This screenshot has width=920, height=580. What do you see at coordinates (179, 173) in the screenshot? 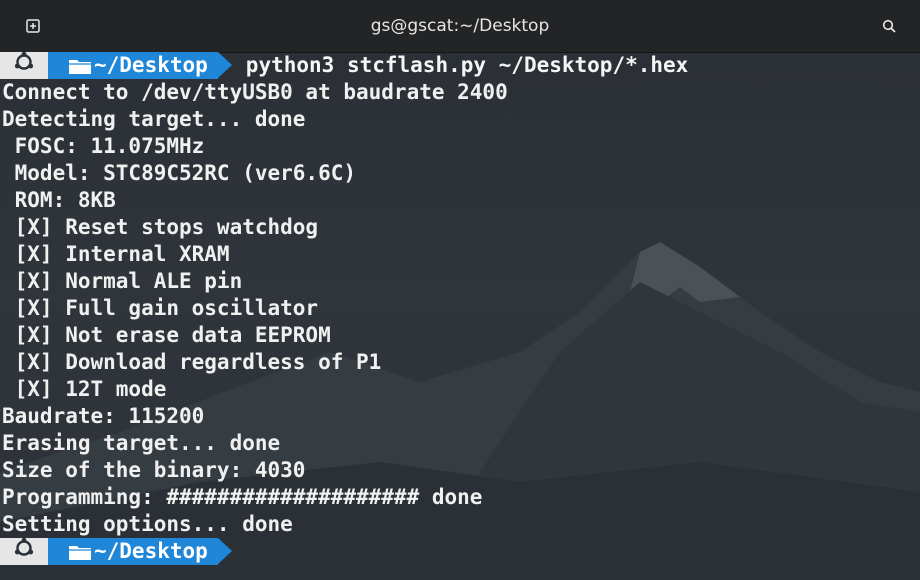
I see `output-line: Model: STC89C52RC (ver6.6C)` at bounding box center [179, 173].